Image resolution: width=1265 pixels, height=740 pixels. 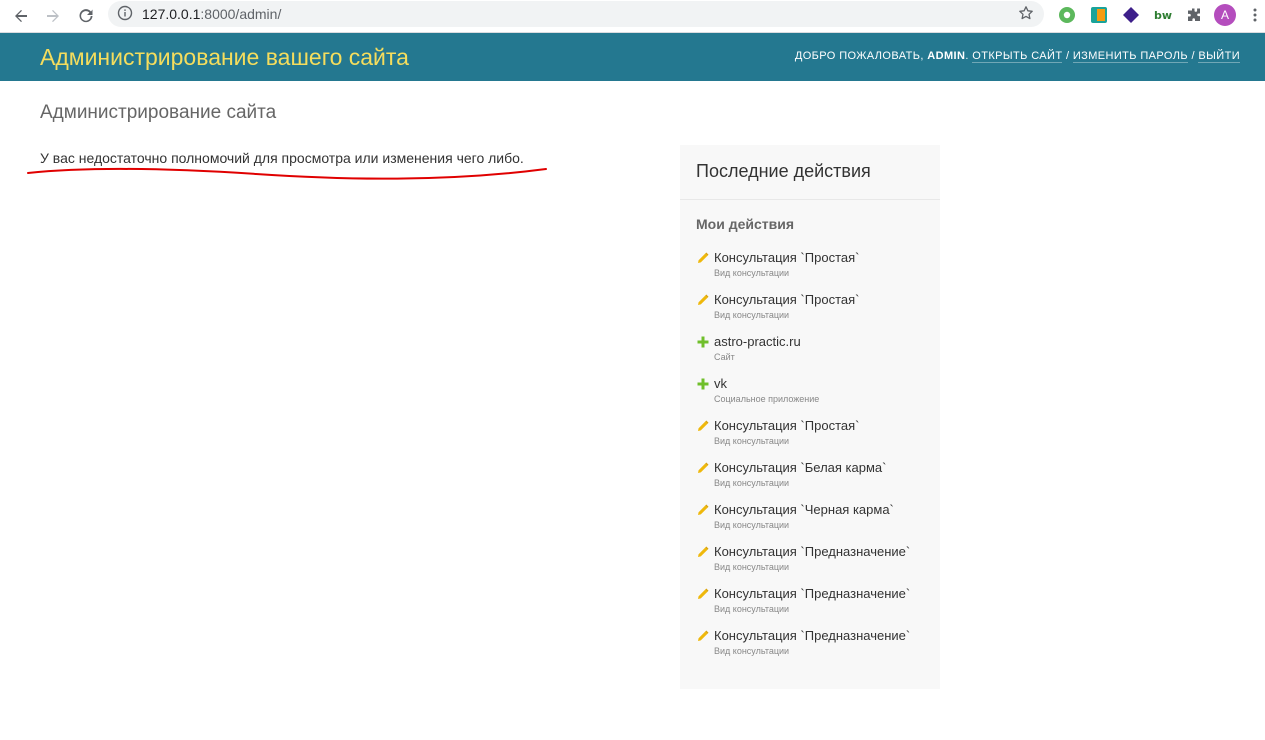 What do you see at coordinates (158, 112) in the screenshot?
I see `page-title: Администрирование сайта` at bounding box center [158, 112].